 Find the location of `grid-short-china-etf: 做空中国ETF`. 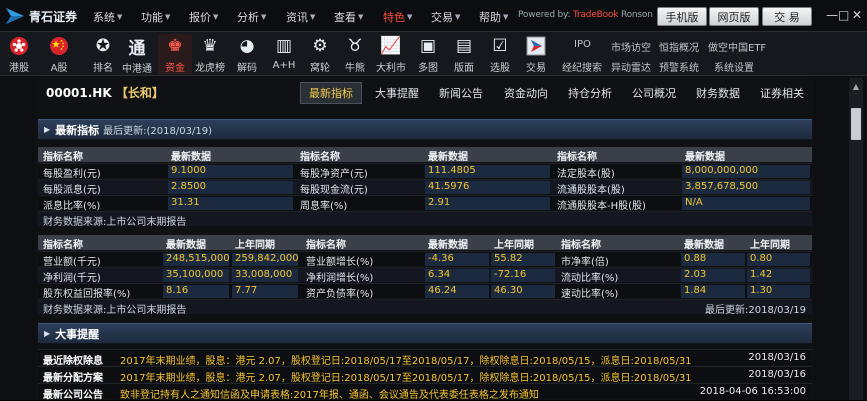

grid-short-china-etf: 做空中国ETF is located at coordinates (737, 46).